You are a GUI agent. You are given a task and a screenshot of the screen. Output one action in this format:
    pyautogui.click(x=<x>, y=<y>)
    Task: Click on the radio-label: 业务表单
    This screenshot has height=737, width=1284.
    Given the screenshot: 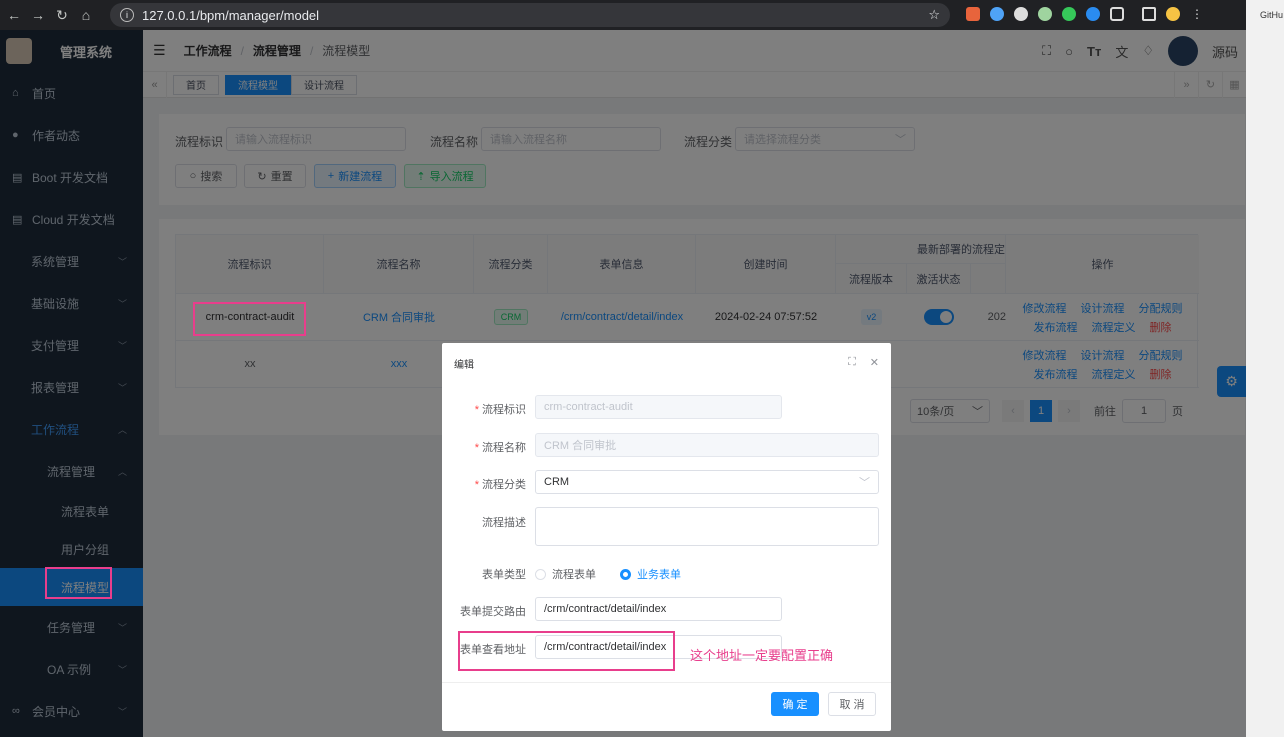 What is the action you would take?
    pyautogui.click(x=659, y=575)
    